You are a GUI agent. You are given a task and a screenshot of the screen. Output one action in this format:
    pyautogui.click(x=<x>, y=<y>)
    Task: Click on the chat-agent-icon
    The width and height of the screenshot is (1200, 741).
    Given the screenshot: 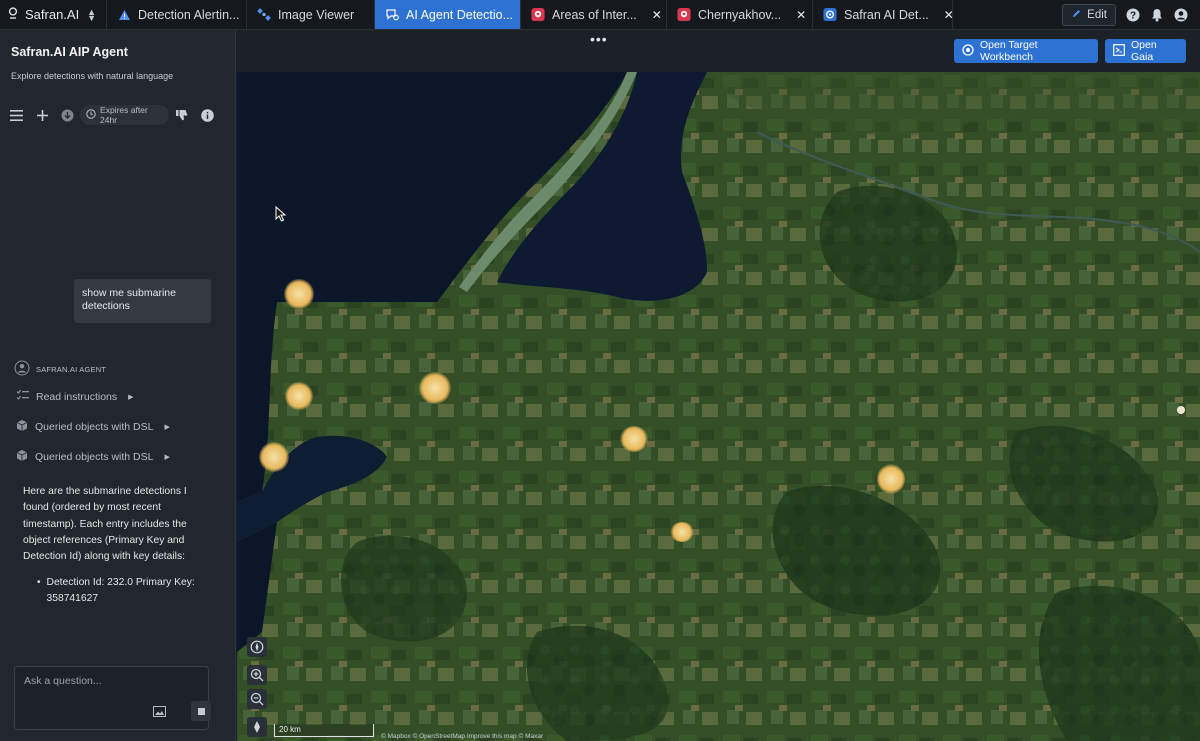 What is the action you would take?
    pyautogui.click(x=392, y=15)
    